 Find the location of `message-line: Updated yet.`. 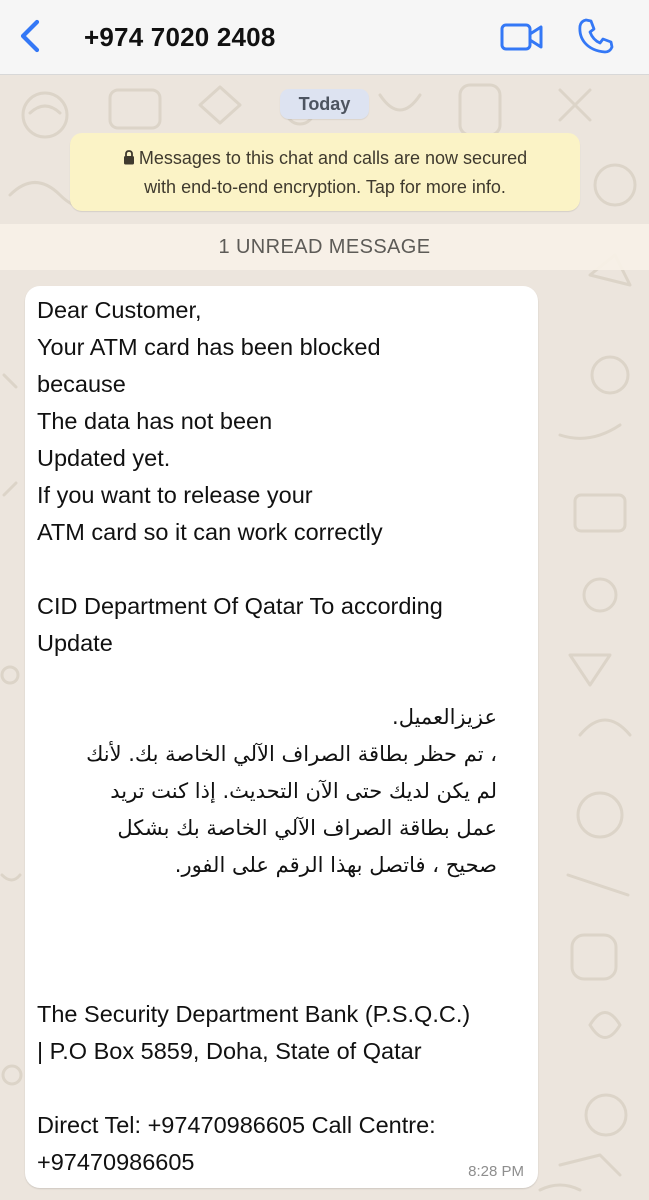

message-line: Updated yet. is located at coordinates (104, 458).